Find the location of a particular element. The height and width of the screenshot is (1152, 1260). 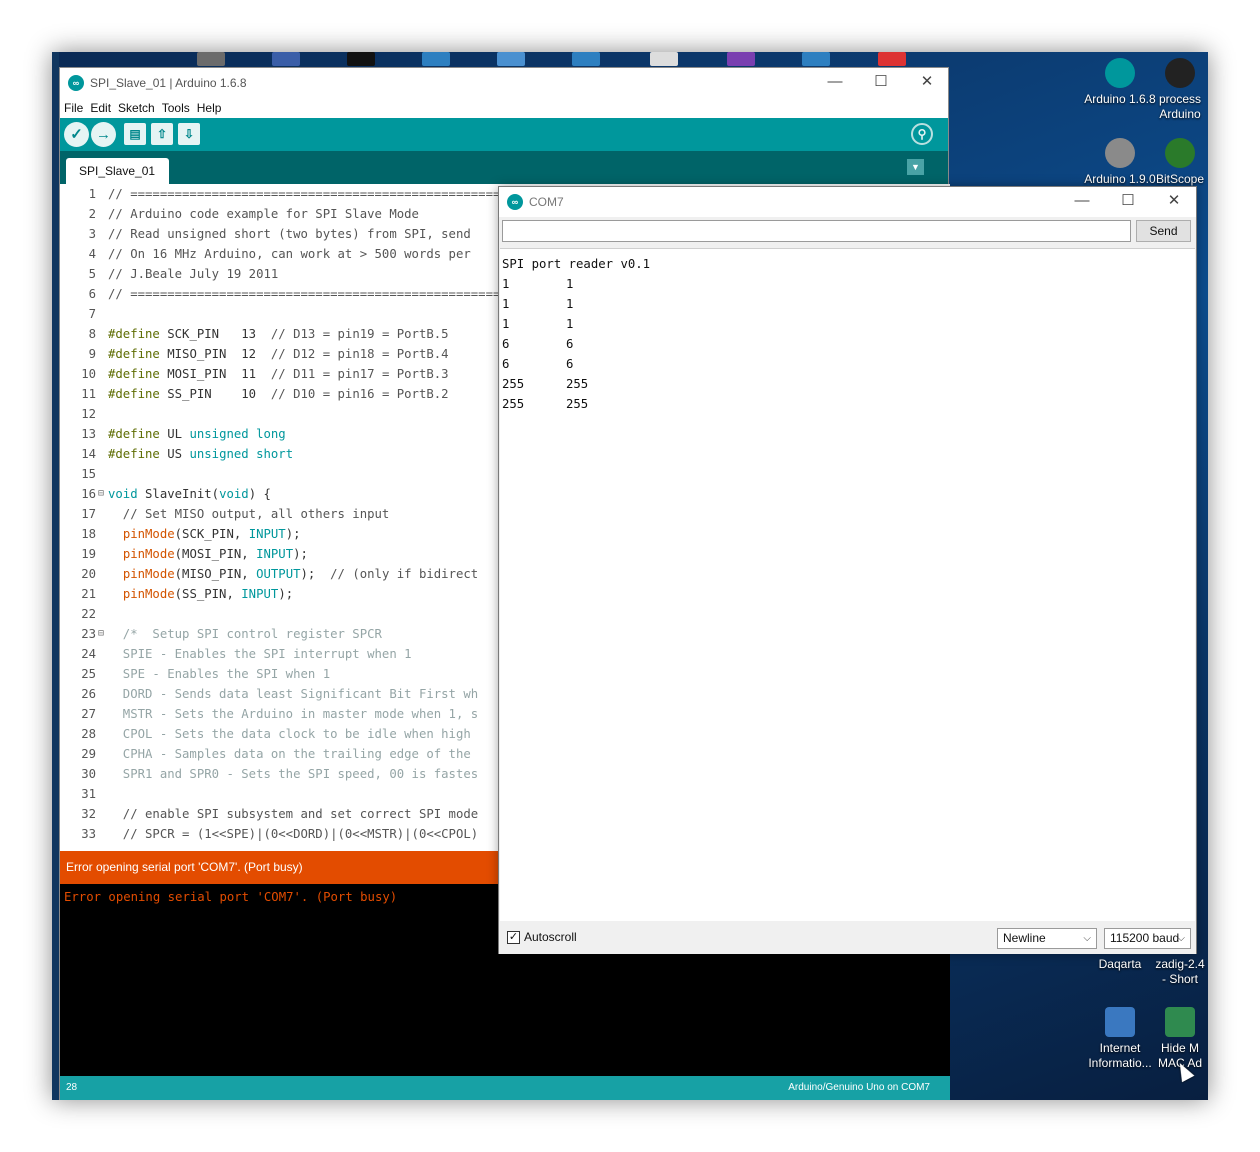

ide-title-bar: ∞ SPI_Slave_01 | Arduino 1.6.8 — ☐ ✕ is located at coordinates (504, 82).